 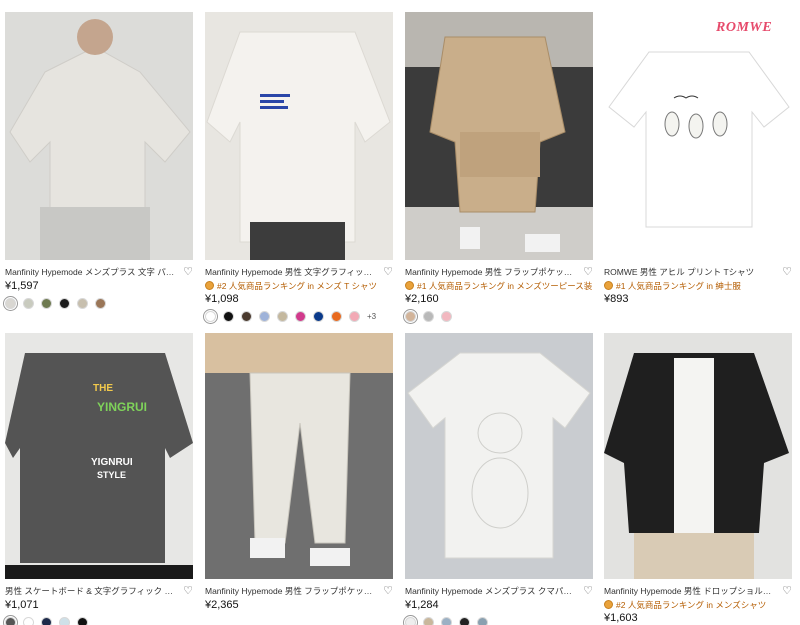 What do you see at coordinates (491, 591) in the screenshot?
I see `product-title: Manfinity Hypemode メンズプラス クマパターン Tシャツ` at bounding box center [491, 591].